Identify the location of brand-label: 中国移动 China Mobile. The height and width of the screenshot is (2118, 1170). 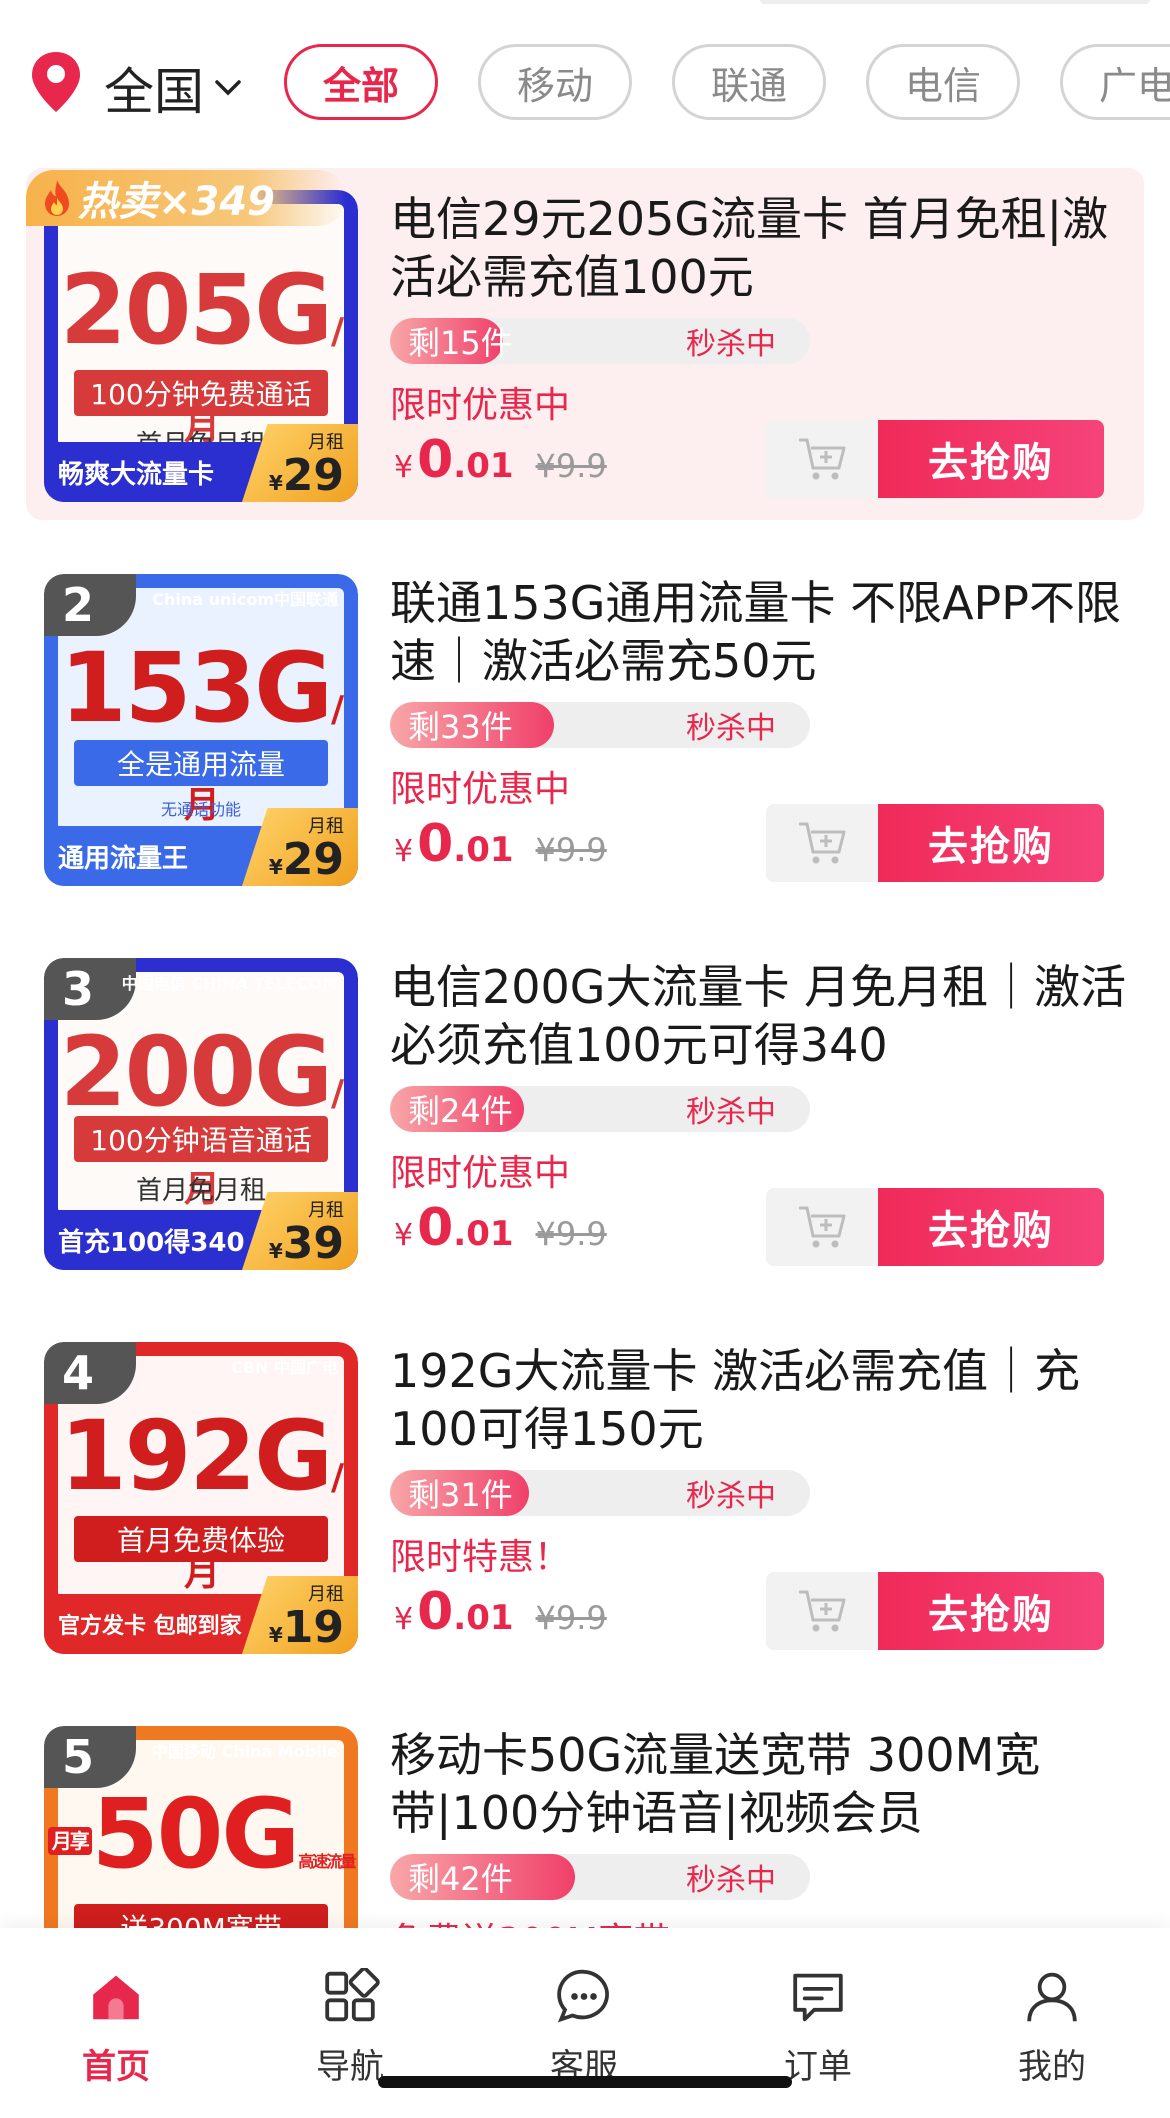
(244, 1751).